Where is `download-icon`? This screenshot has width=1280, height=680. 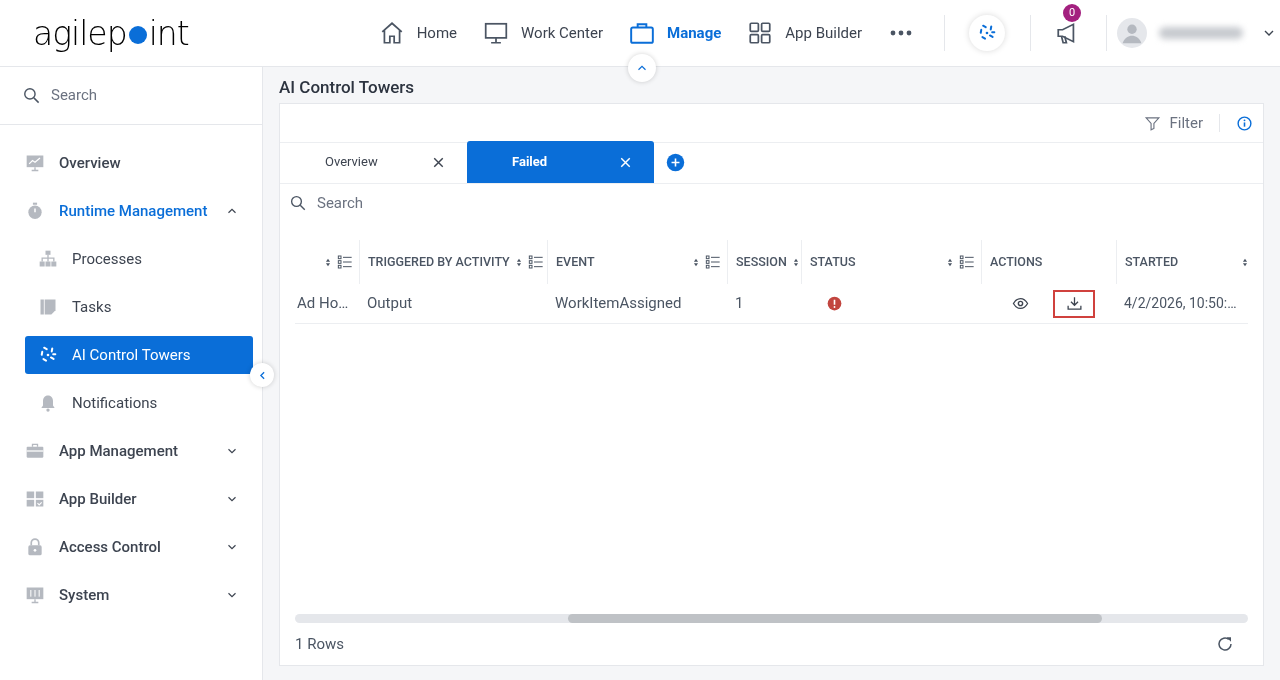
download-icon is located at coordinates (1074, 303).